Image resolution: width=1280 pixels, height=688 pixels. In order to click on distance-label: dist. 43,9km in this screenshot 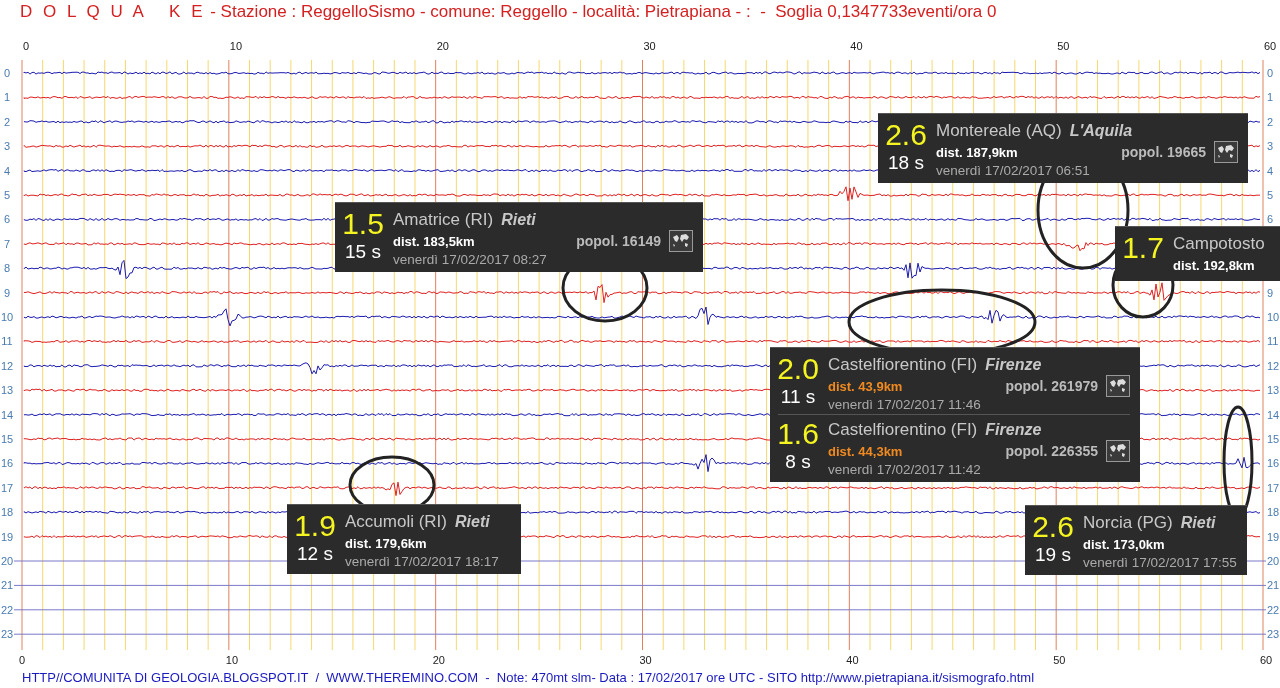, I will do `click(866, 386)`.